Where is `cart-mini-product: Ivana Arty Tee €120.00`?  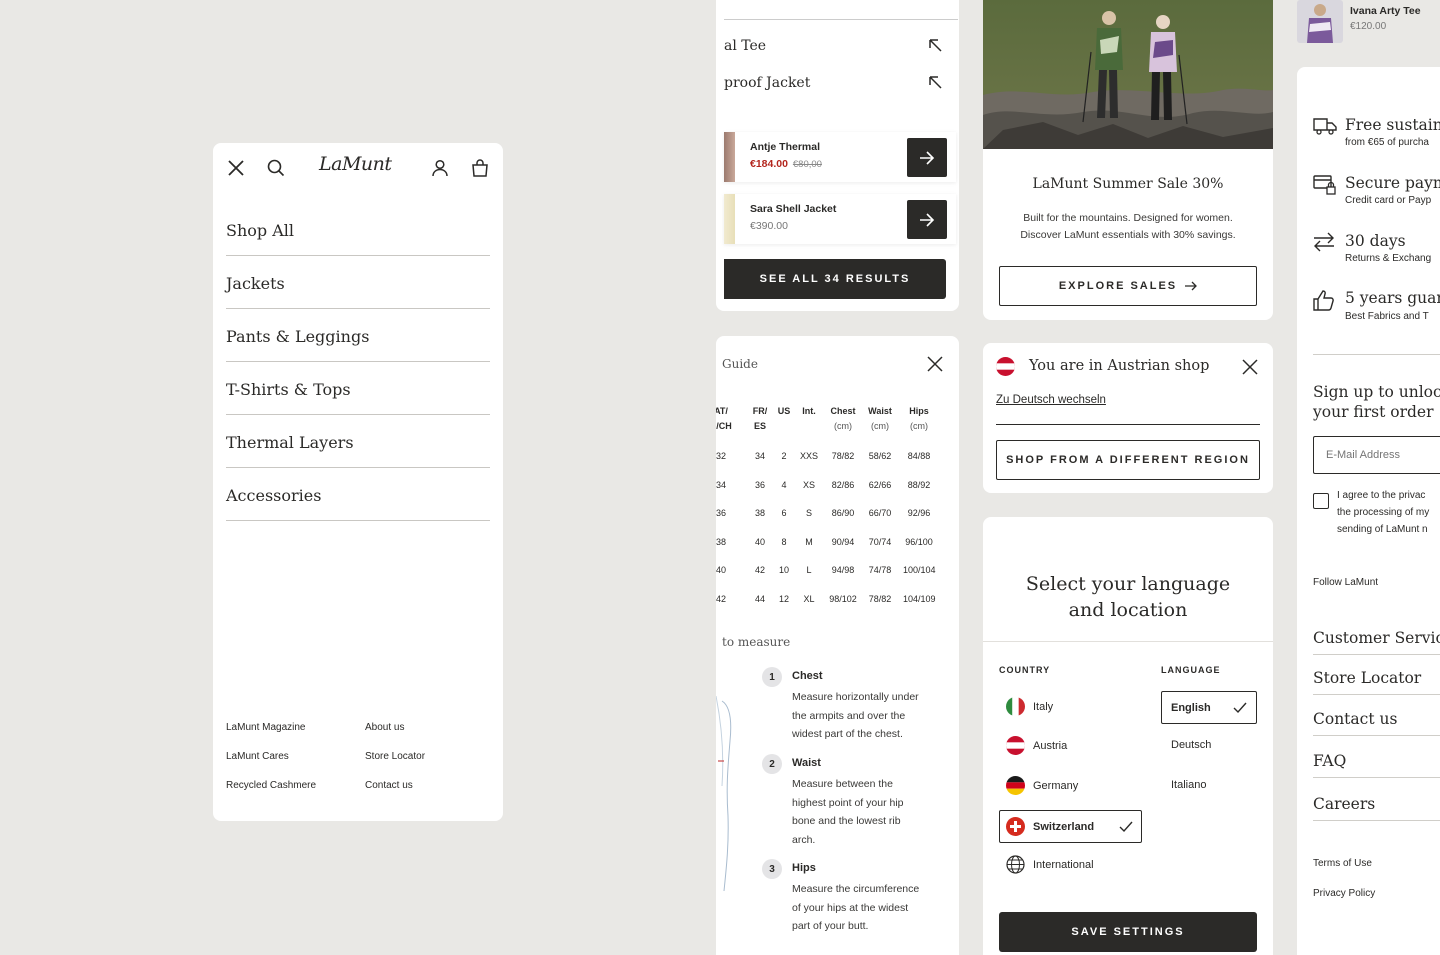
cart-mini-product: Ivana Arty Tee €120.00 is located at coordinates (1368, 21).